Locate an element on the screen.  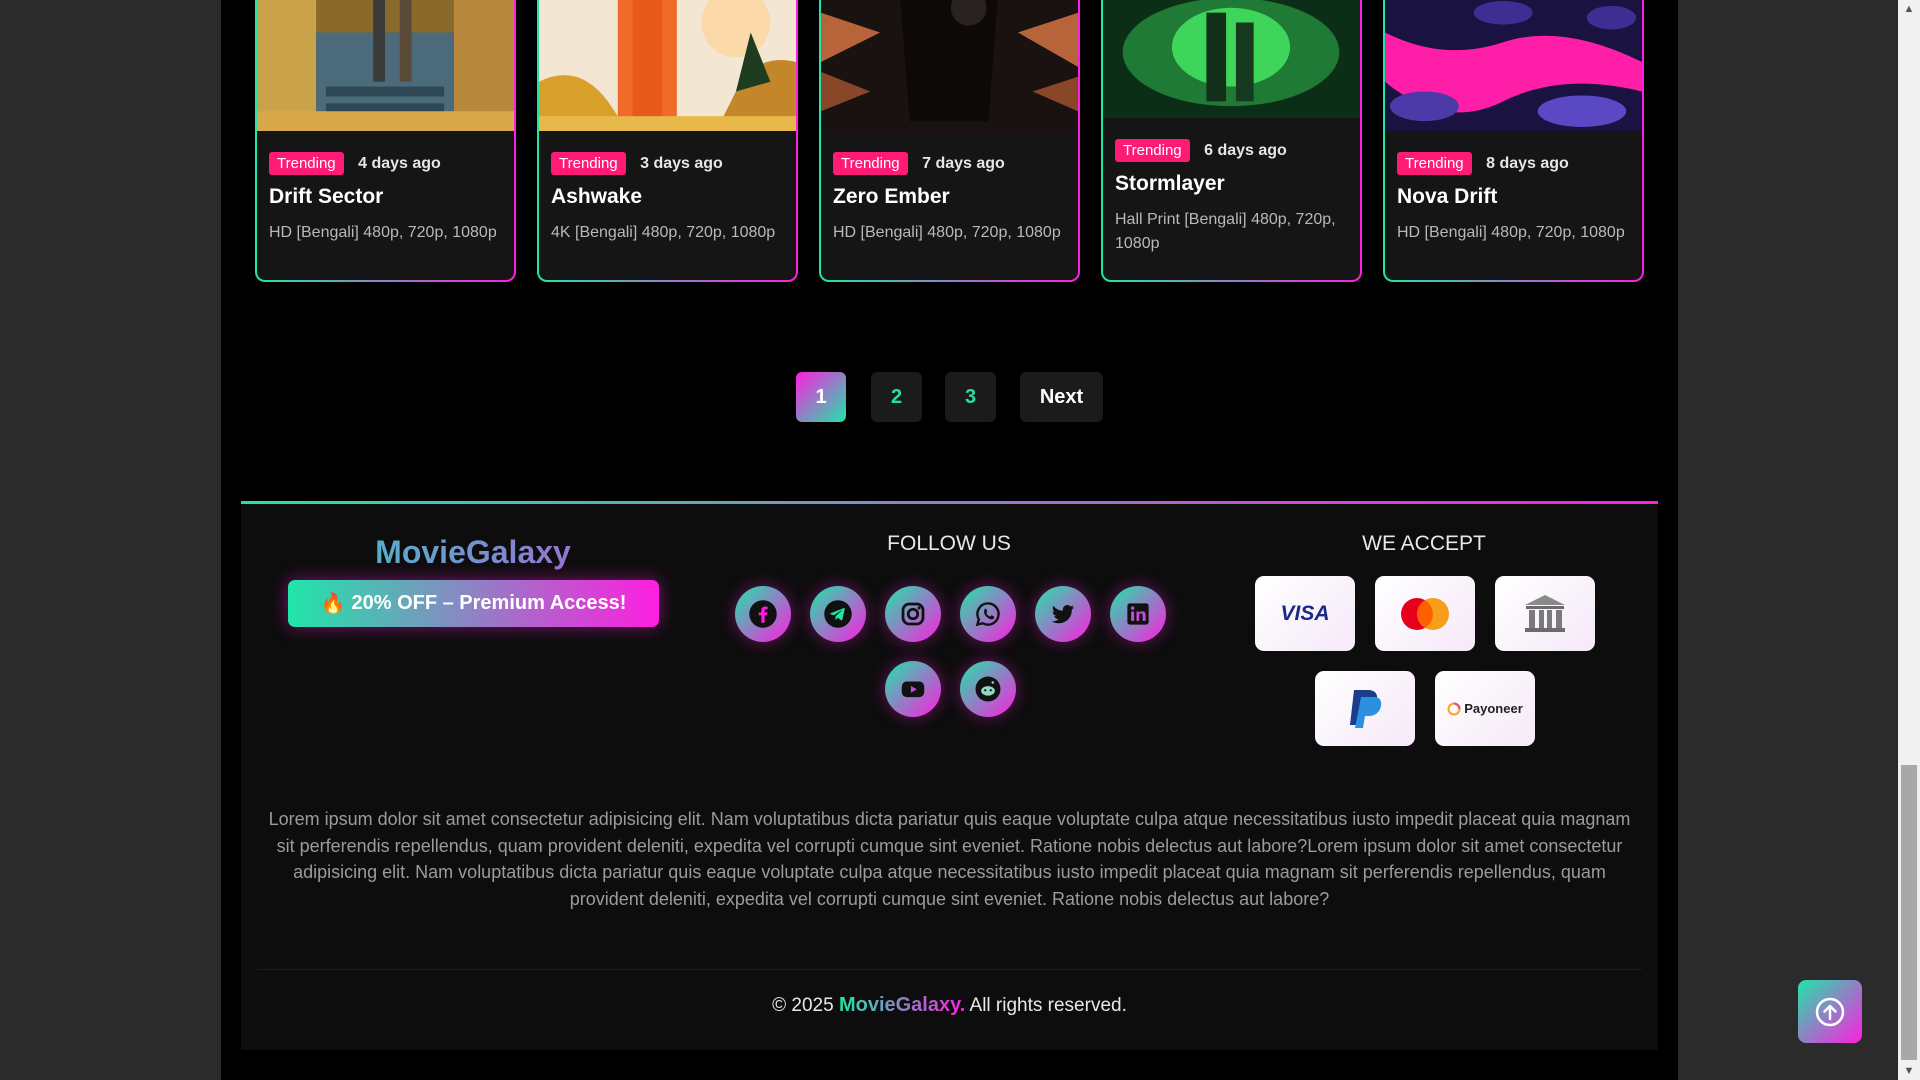
fire-icon: 🔥 is located at coordinates (333, 604).